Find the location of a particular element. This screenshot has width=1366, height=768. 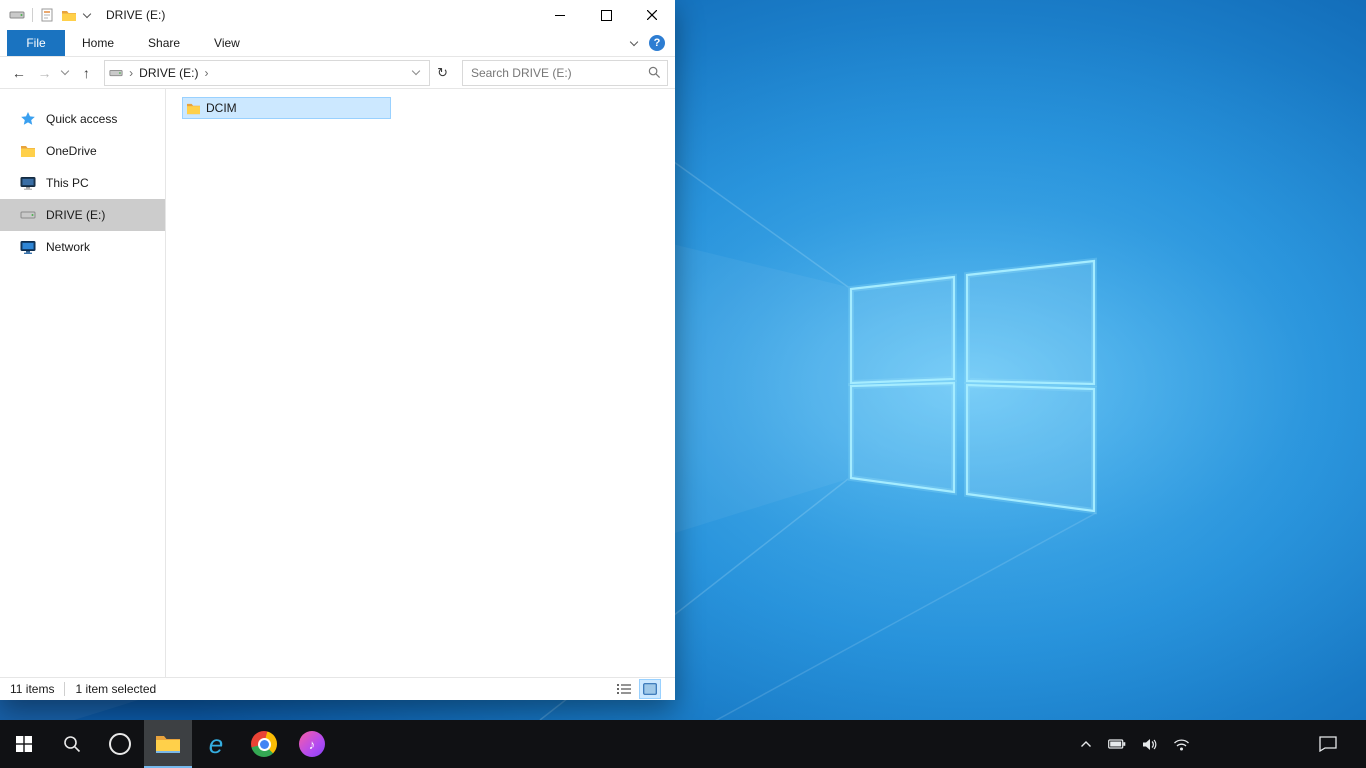

cortana-button is located at coordinates (120, 744).